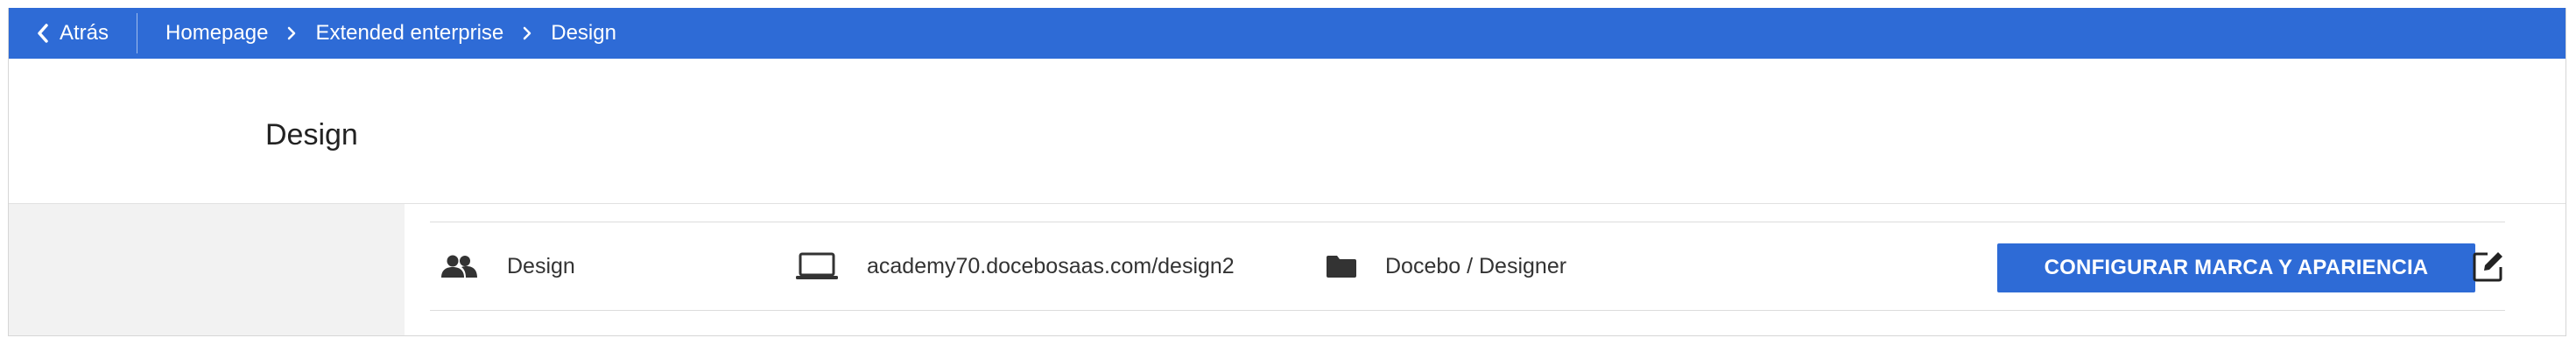 This screenshot has width=2576, height=345. What do you see at coordinates (43, 33) in the screenshot?
I see `chevron-left-icon` at bounding box center [43, 33].